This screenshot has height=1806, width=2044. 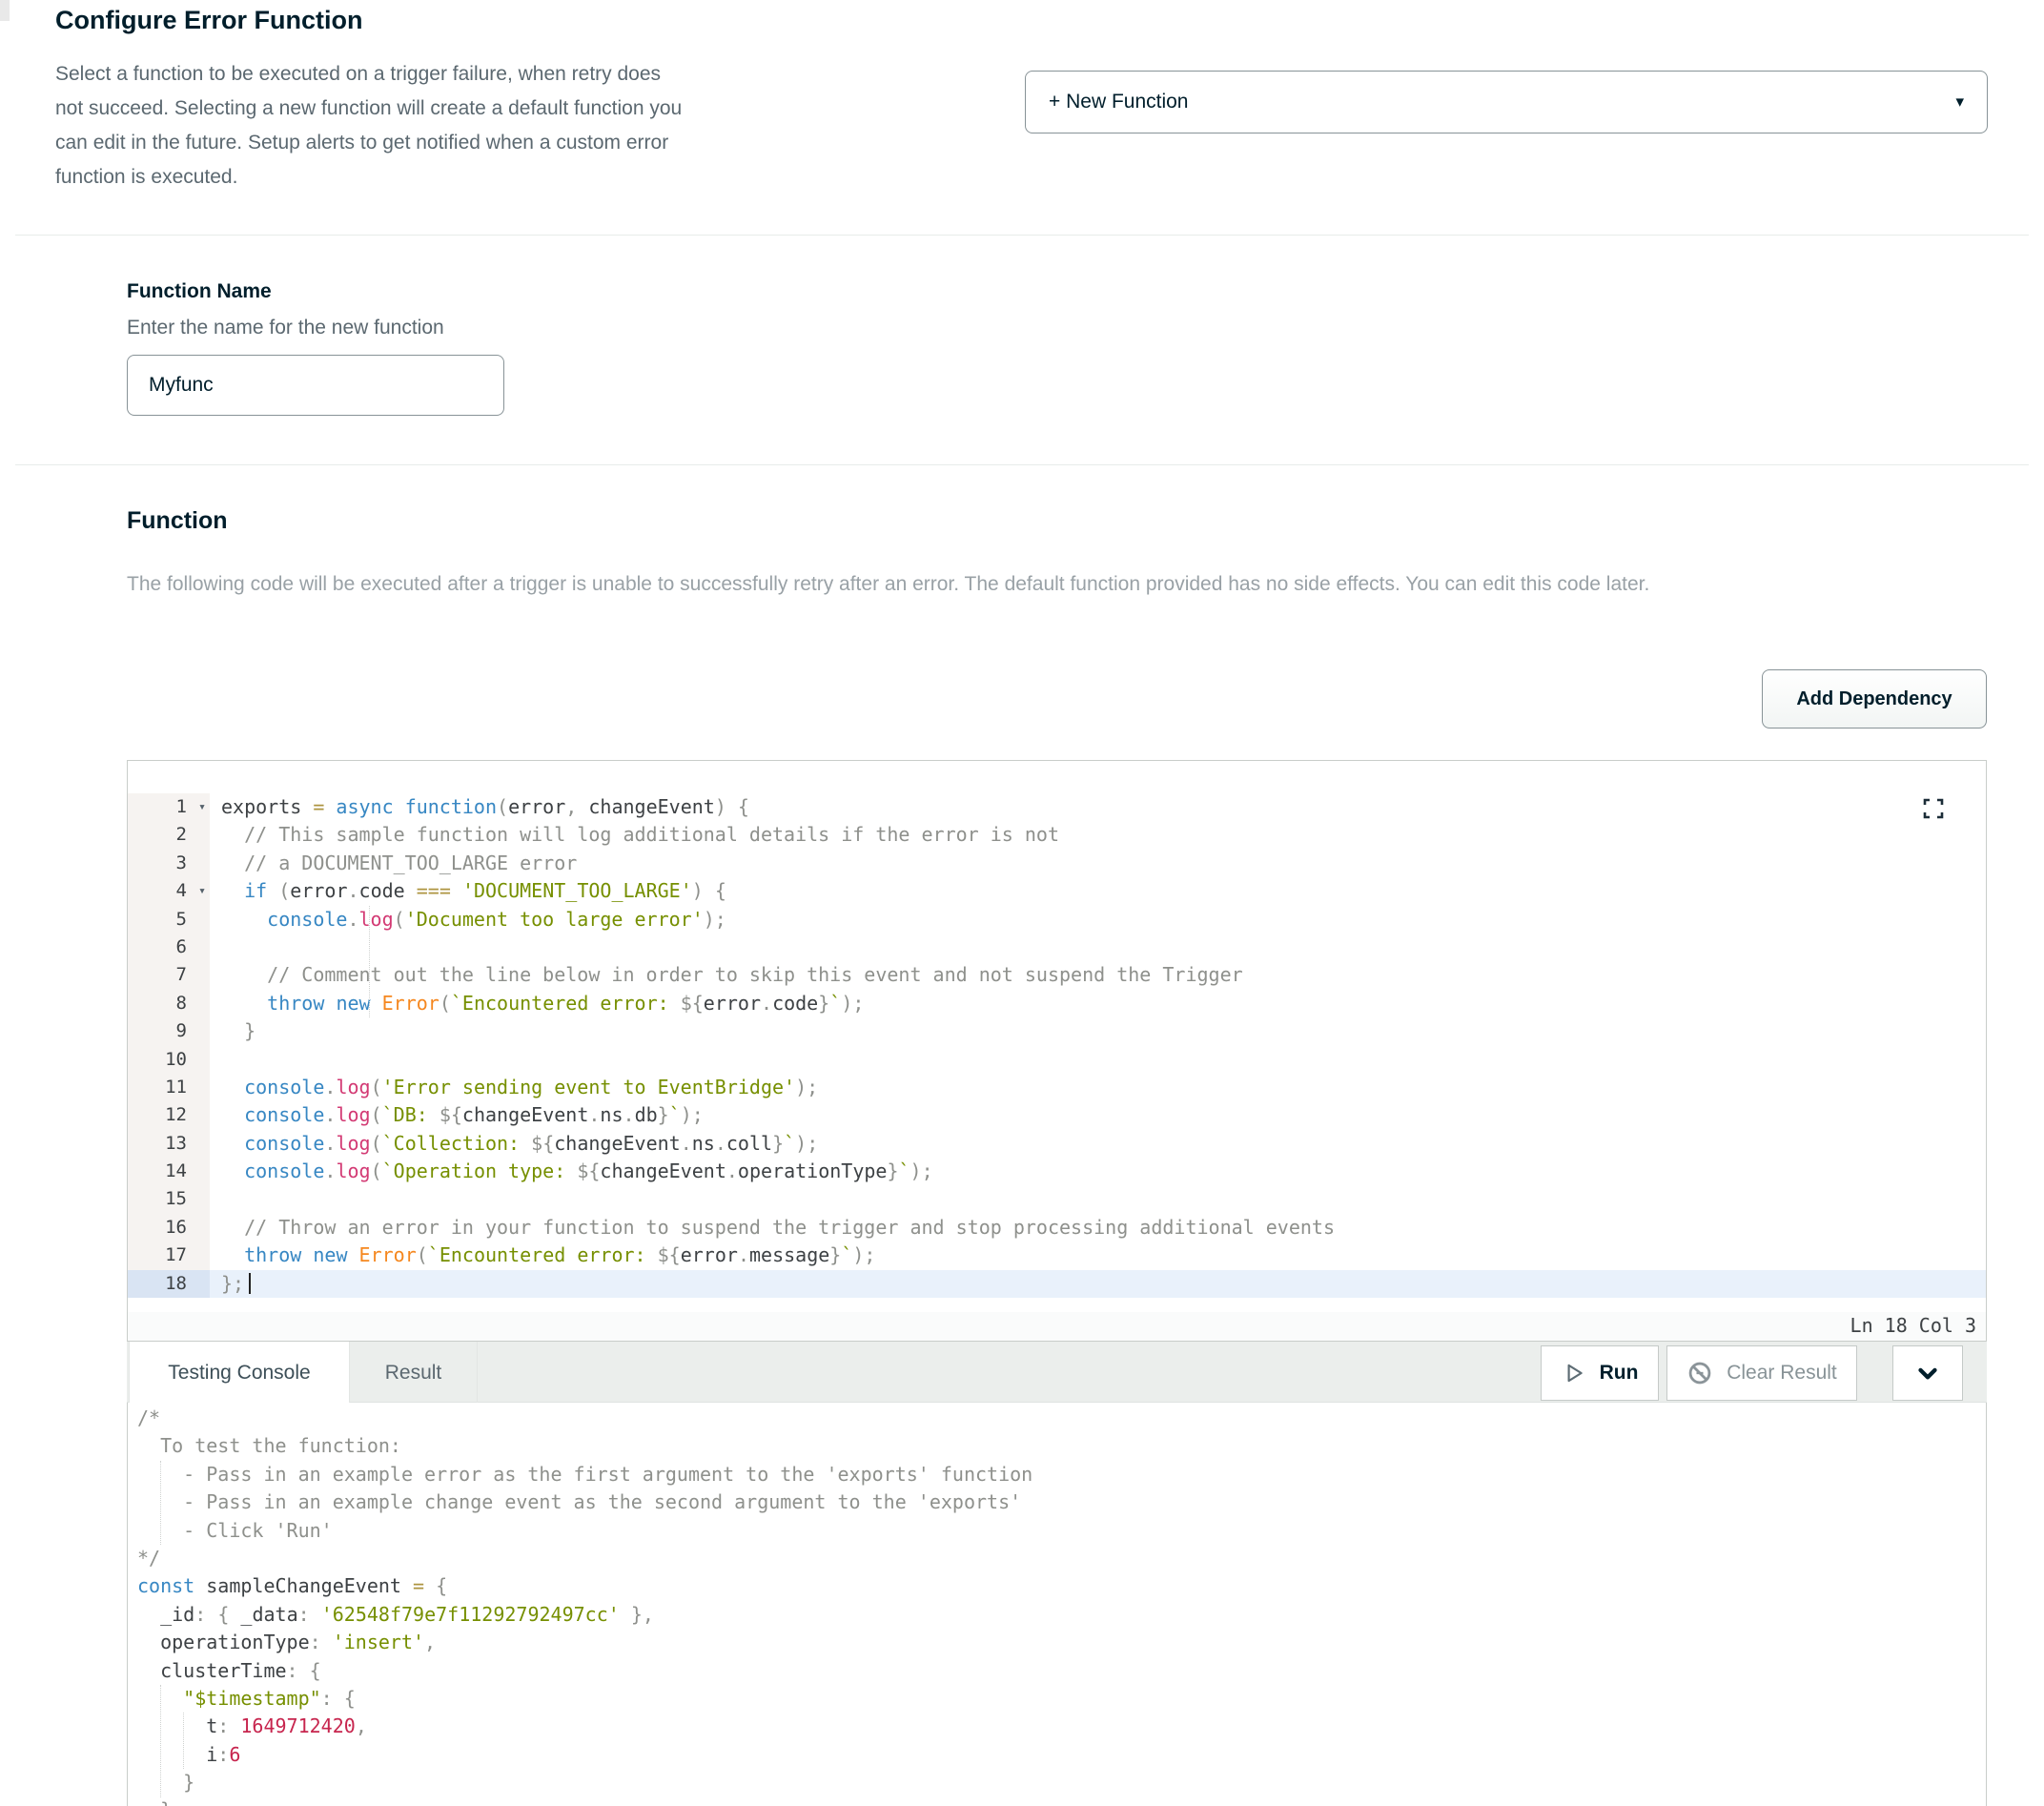 I want to click on code-line: 9 }, so click(x=1057, y=1031).